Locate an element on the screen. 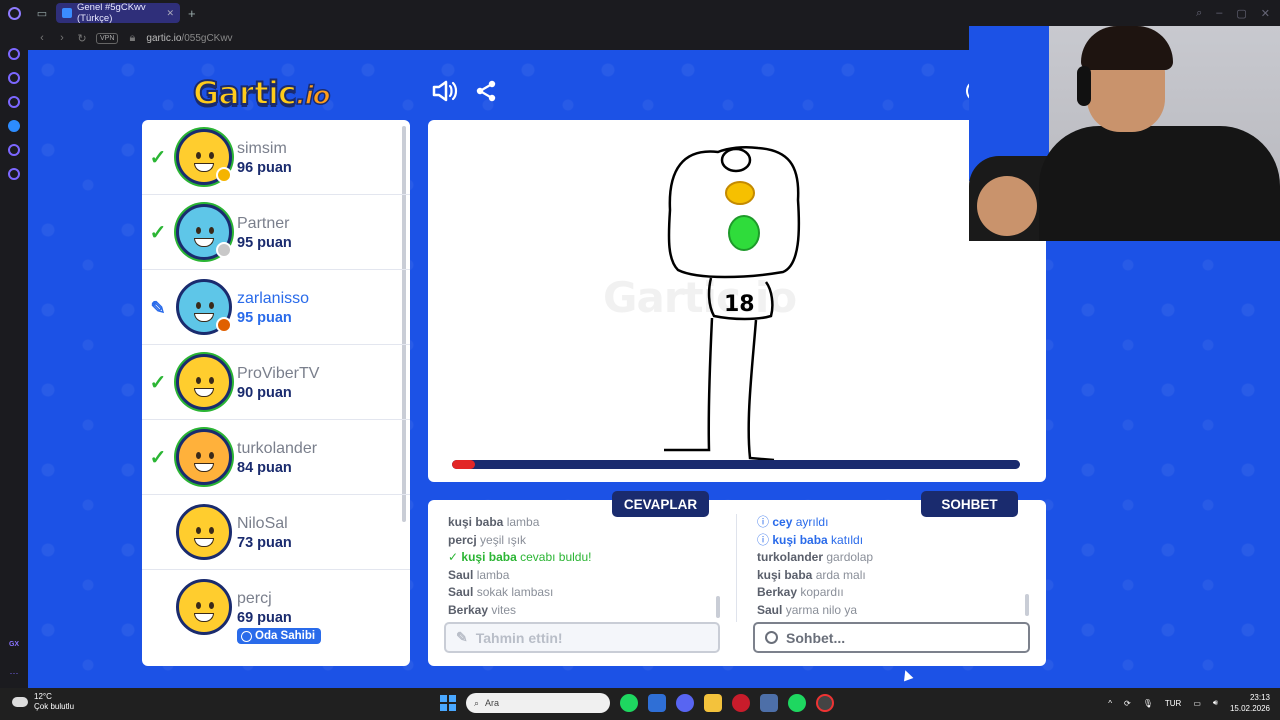 The height and width of the screenshot is (720, 1280). player-name: Partner is located at coordinates (263, 223).